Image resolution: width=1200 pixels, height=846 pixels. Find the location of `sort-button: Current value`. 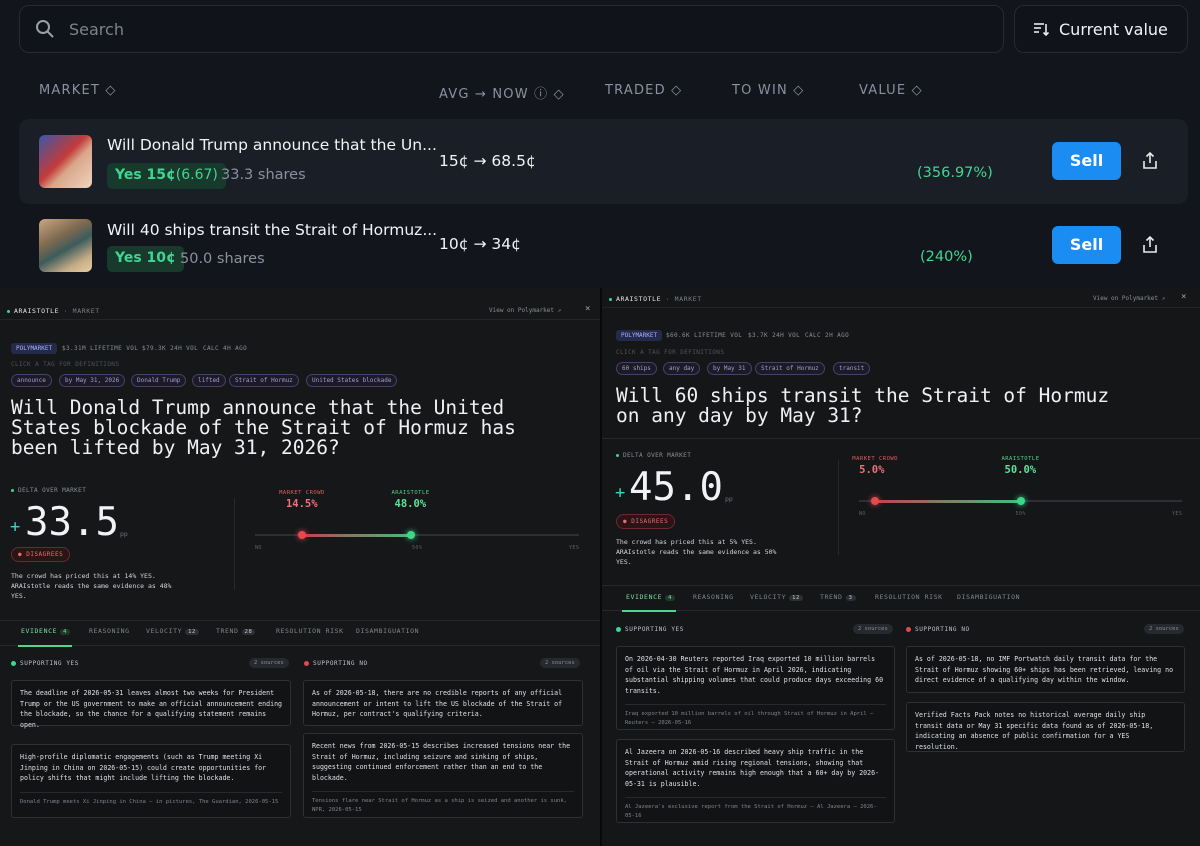

sort-button: Current value is located at coordinates (1101, 29).